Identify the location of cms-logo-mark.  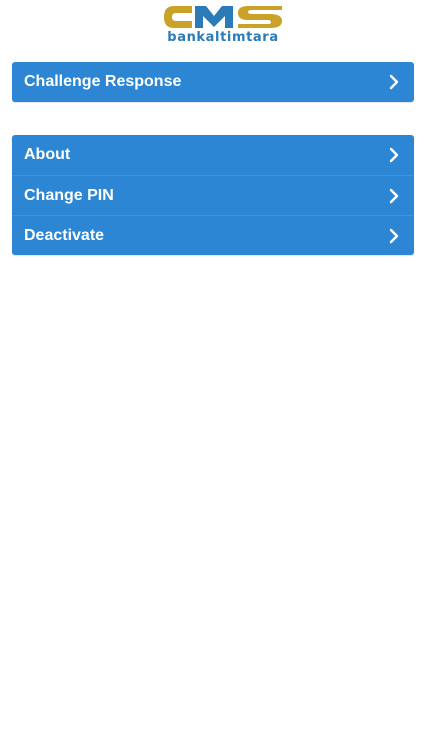
(223, 17).